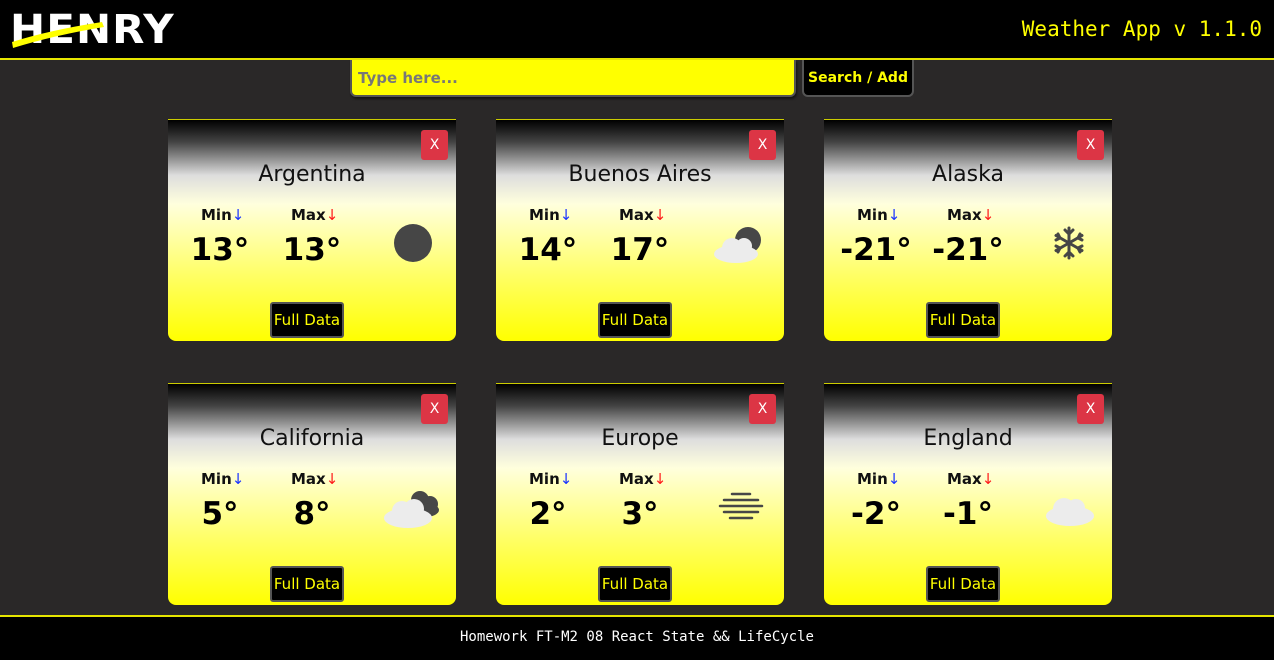 This screenshot has width=1274, height=660. I want to click on city-name: Buenos Aires, so click(640, 174).